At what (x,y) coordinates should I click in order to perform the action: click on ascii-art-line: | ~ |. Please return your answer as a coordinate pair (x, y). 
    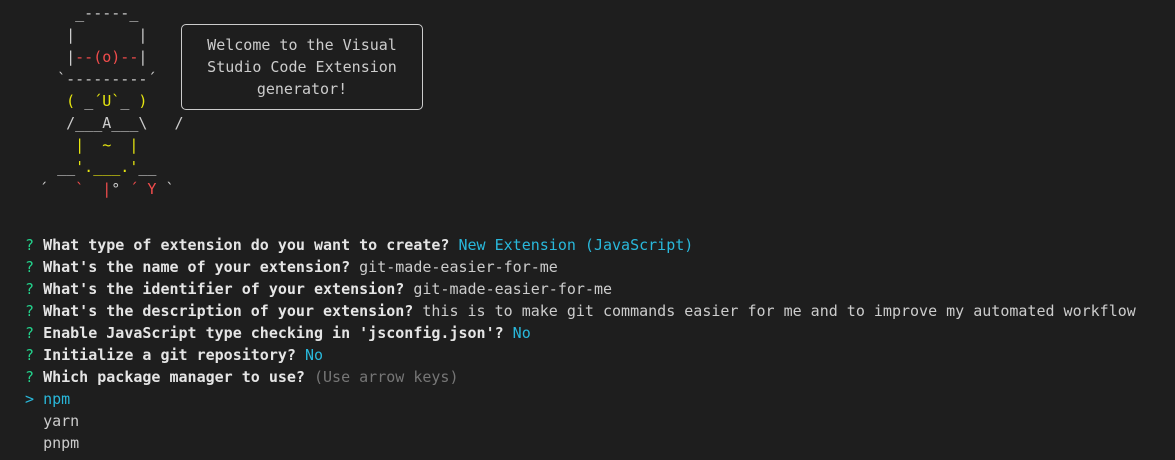
    Looking at the image, I should click on (107, 145).